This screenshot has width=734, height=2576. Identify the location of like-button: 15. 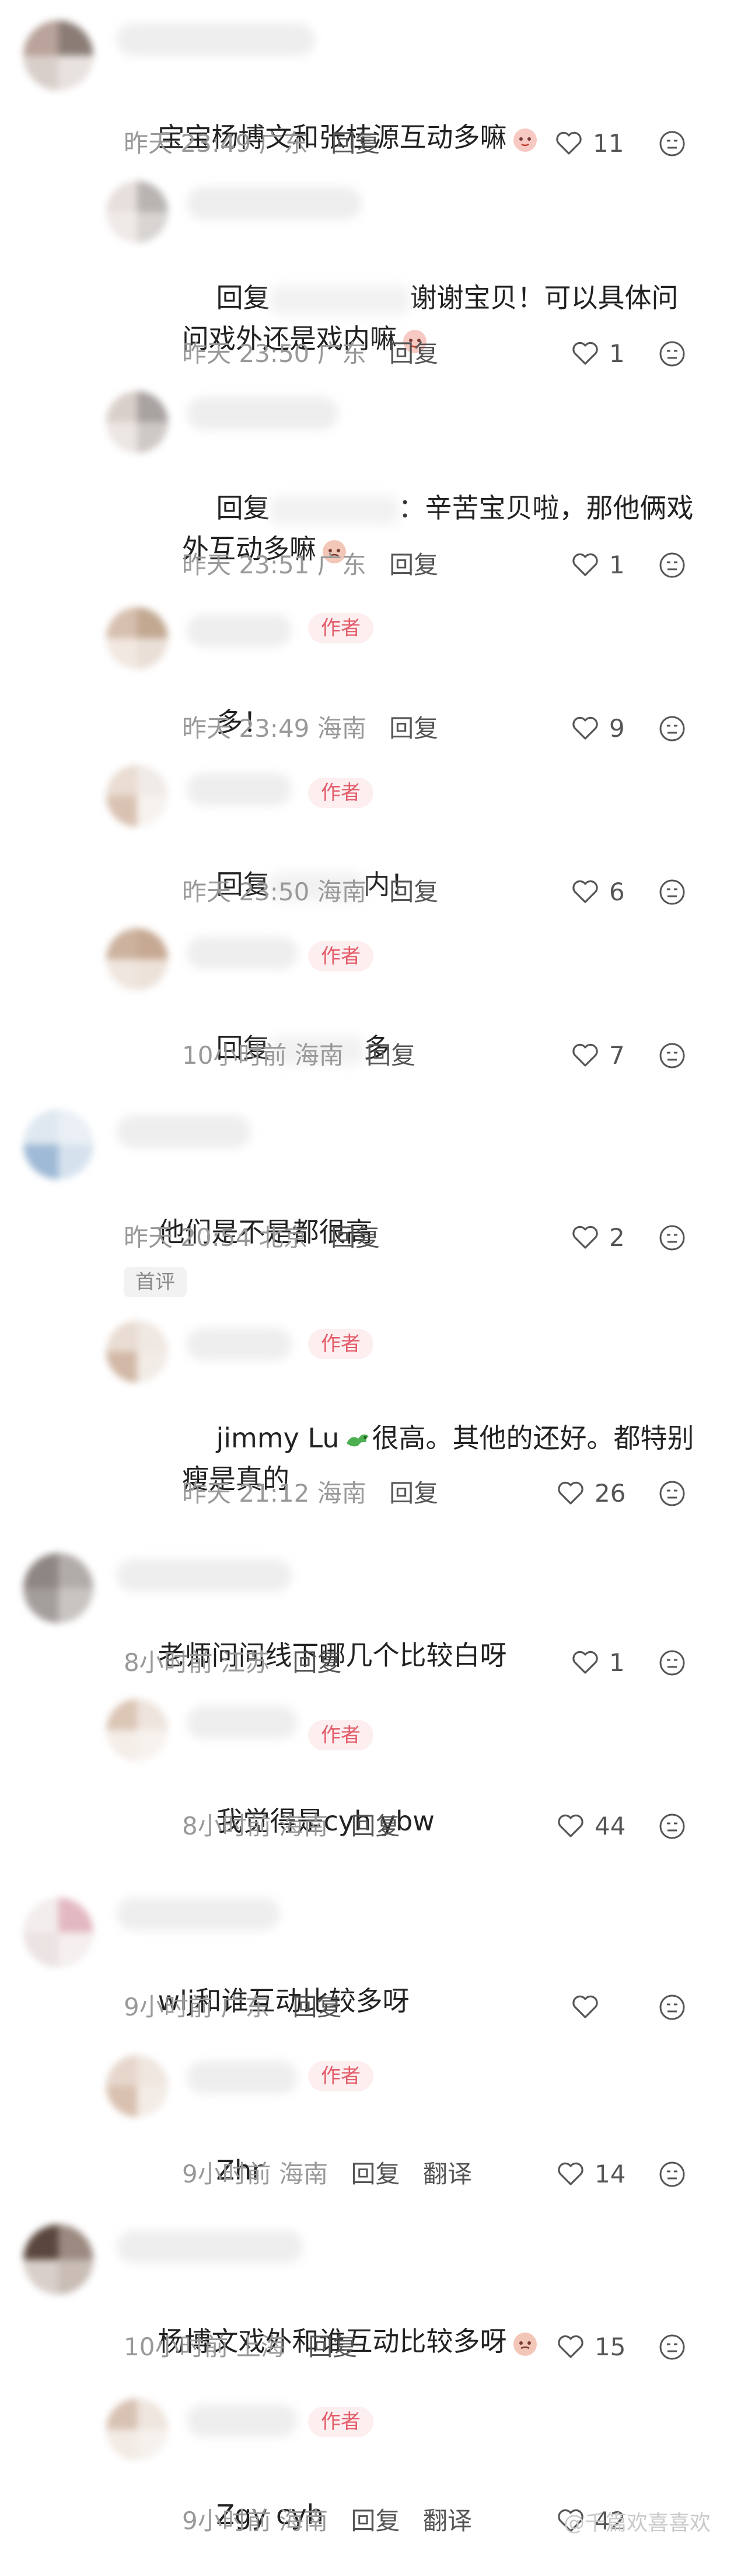
(604, 2347).